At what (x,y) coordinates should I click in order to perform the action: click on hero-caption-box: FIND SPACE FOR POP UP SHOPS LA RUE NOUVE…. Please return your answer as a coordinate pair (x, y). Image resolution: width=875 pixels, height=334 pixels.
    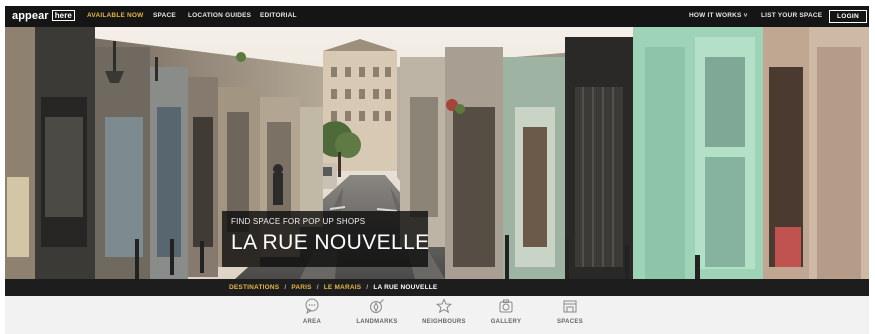
    Looking at the image, I should click on (326, 239).